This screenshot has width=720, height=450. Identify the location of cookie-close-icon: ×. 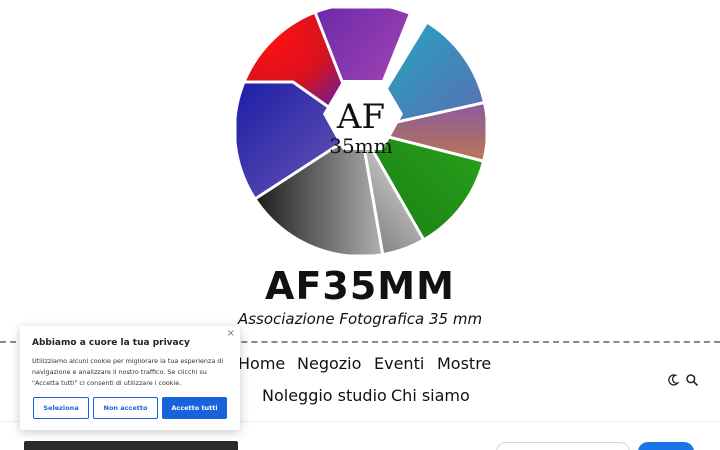
(231, 333).